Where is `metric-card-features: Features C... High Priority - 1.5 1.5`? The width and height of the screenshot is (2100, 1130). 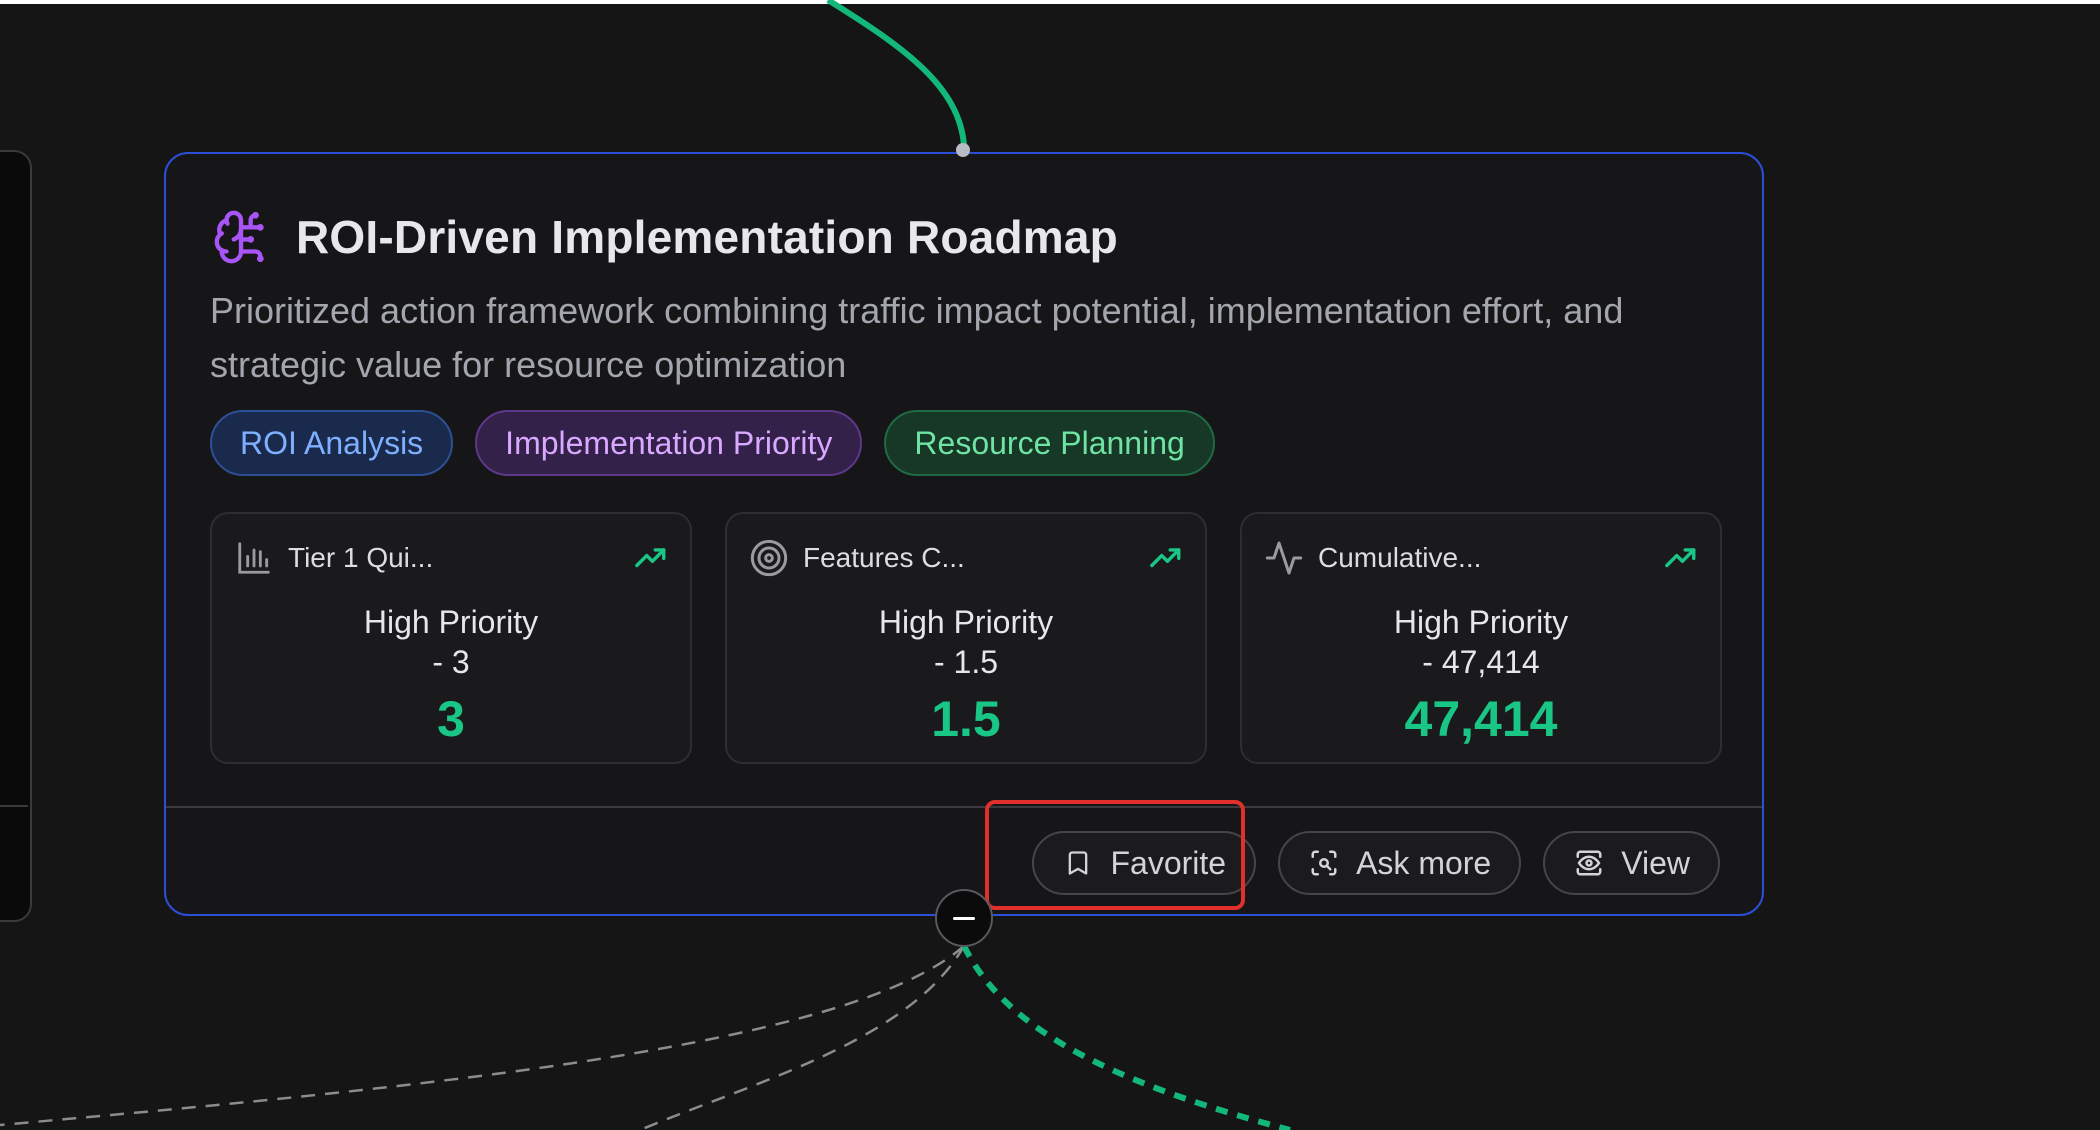
metric-card-features: Features C... High Priority - 1.5 1.5 is located at coordinates (966, 638).